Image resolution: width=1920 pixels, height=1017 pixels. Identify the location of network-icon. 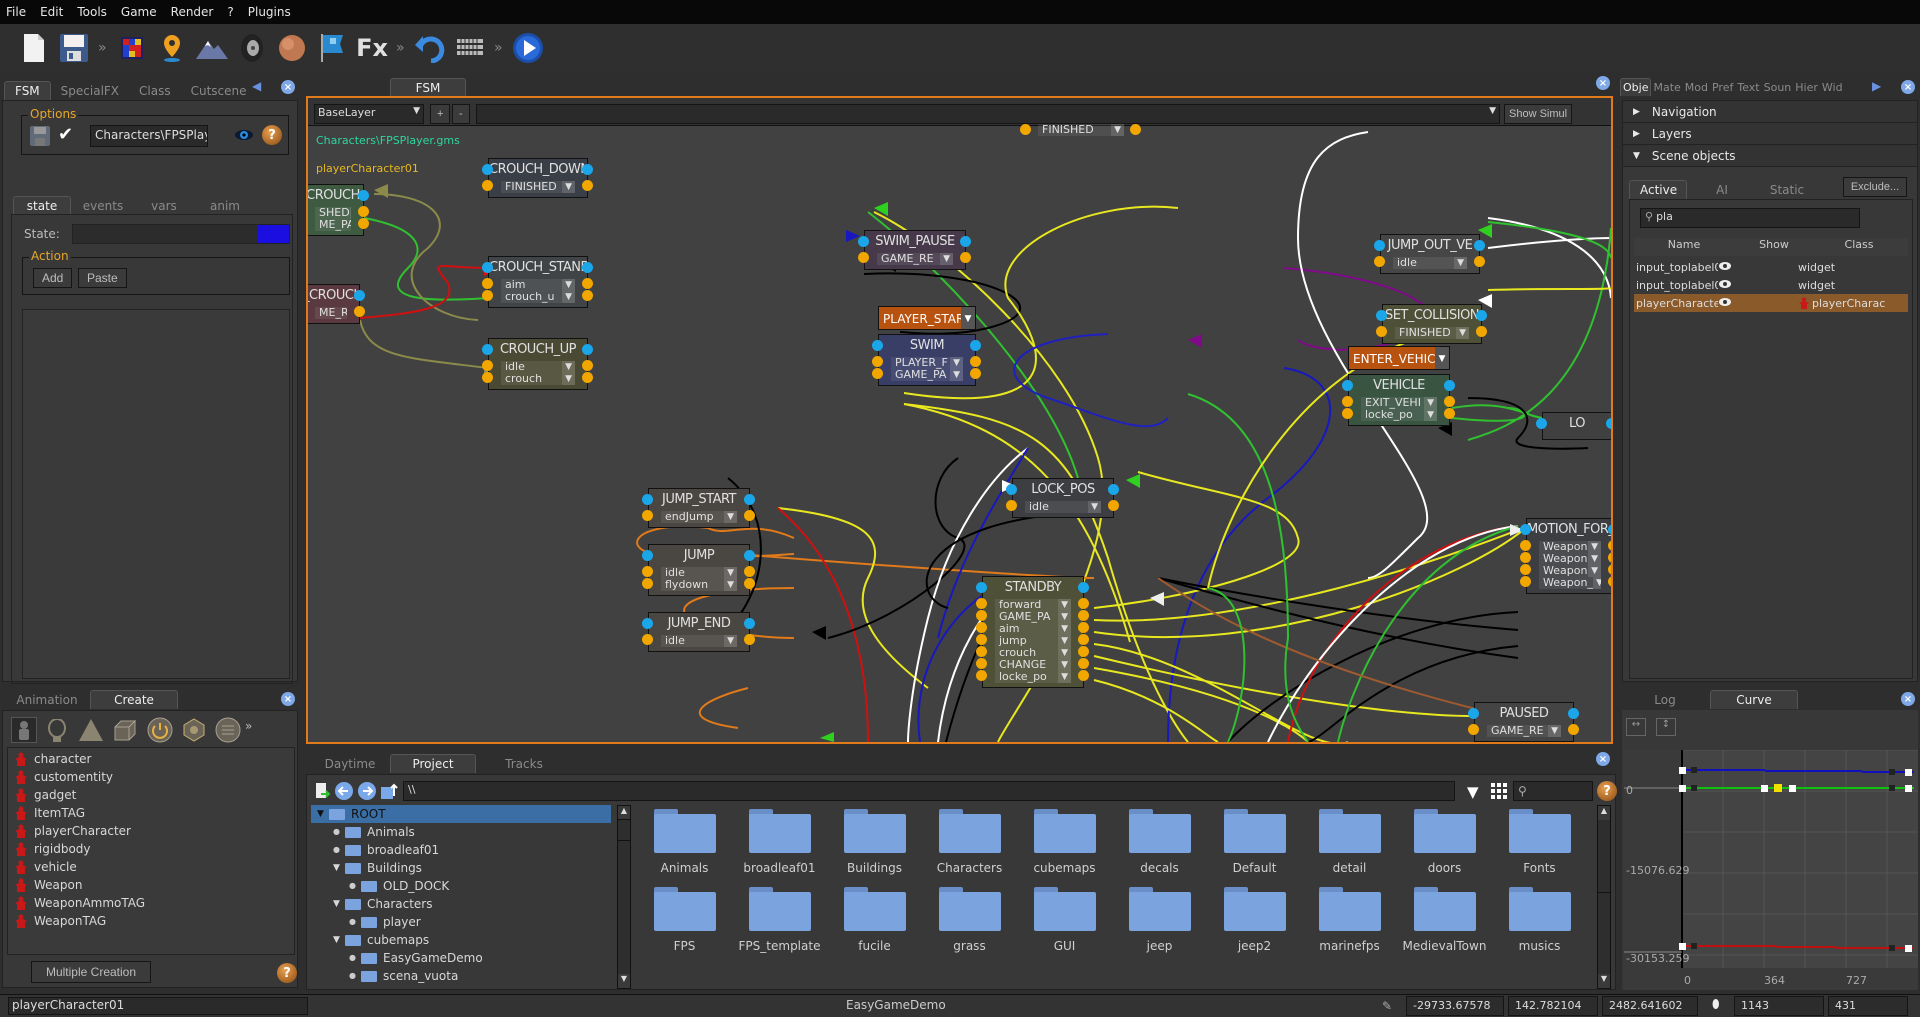
(194, 731).